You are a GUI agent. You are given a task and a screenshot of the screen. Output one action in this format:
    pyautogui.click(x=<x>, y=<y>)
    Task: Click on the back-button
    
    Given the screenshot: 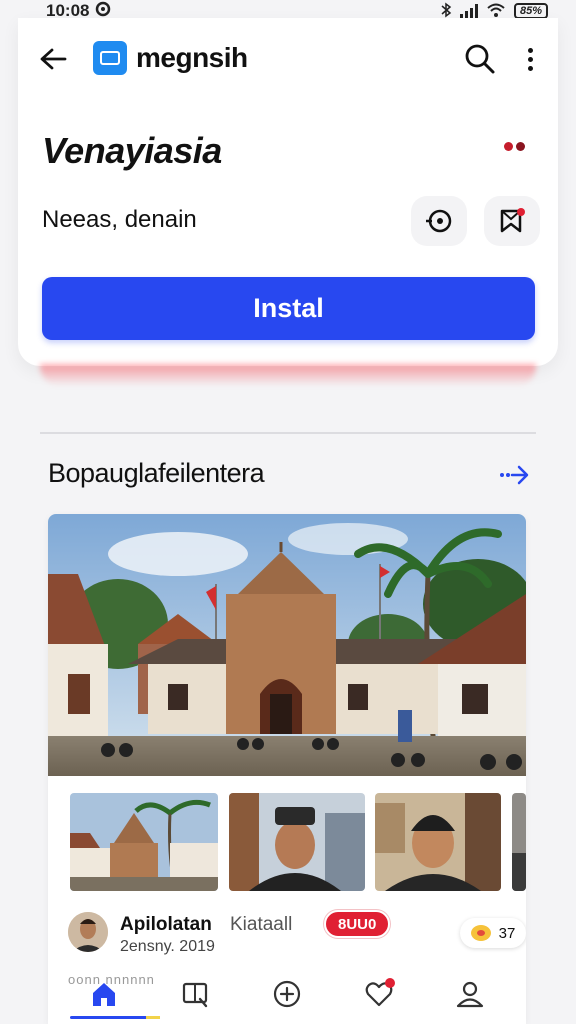 What is the action you would take?
    pyautogui.click(x=53, y=59)
    